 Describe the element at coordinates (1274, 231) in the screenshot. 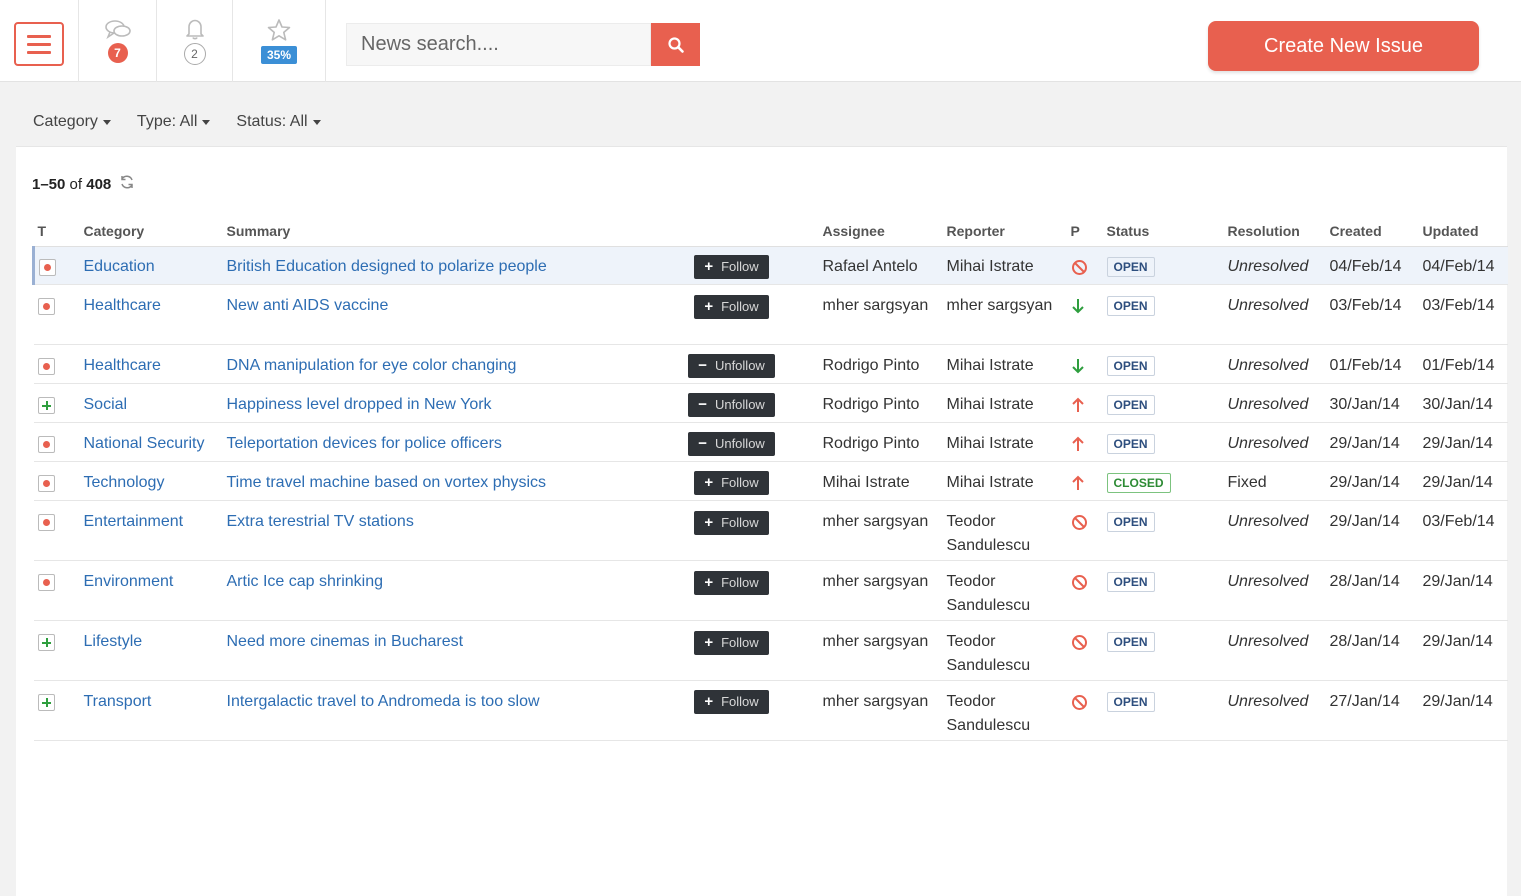

I see `header-resolution: Resolution` at that location.